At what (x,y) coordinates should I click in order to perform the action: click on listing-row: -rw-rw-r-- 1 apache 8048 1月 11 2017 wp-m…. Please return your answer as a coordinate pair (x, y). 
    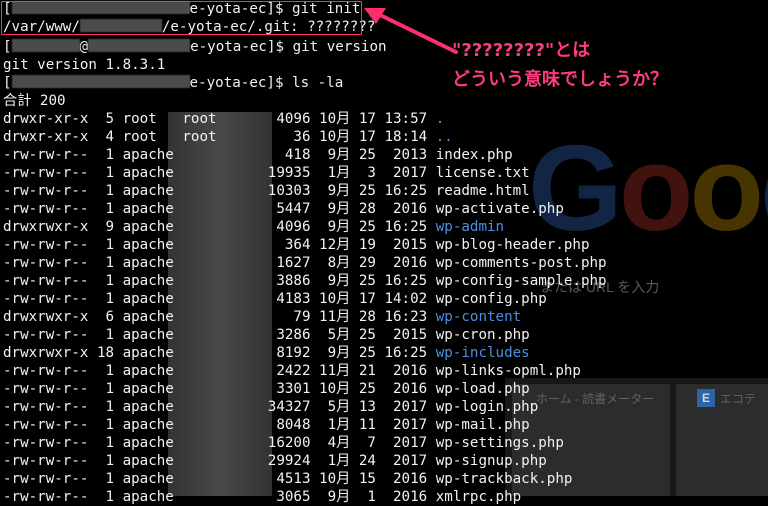
    Looking at the image, I should click on (266, 425).